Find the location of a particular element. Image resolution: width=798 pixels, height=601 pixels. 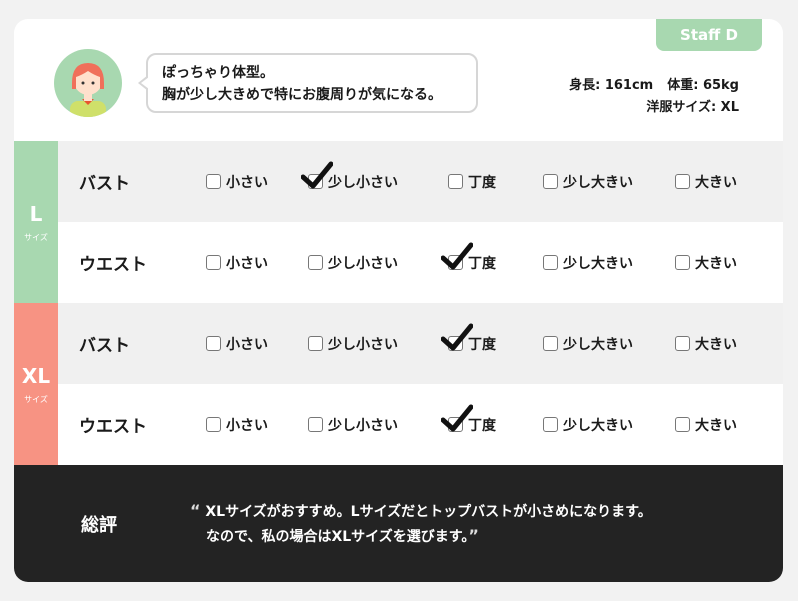

size-label-xl: XL サイズ is located at coordinates (36, 384).